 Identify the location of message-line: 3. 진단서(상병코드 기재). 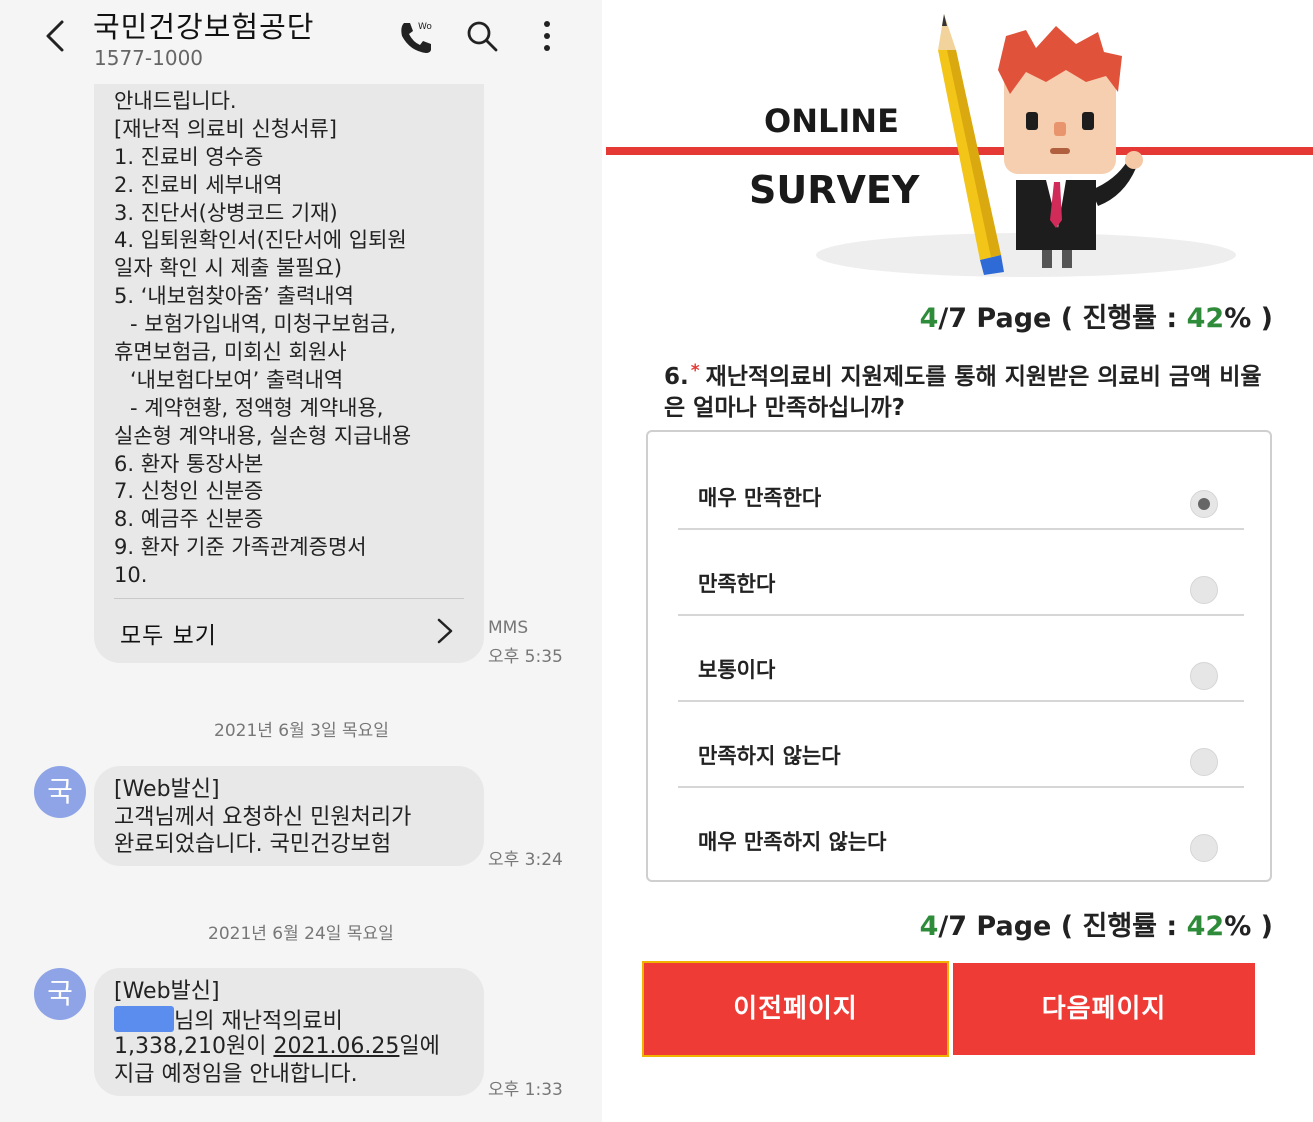
(226, 212).